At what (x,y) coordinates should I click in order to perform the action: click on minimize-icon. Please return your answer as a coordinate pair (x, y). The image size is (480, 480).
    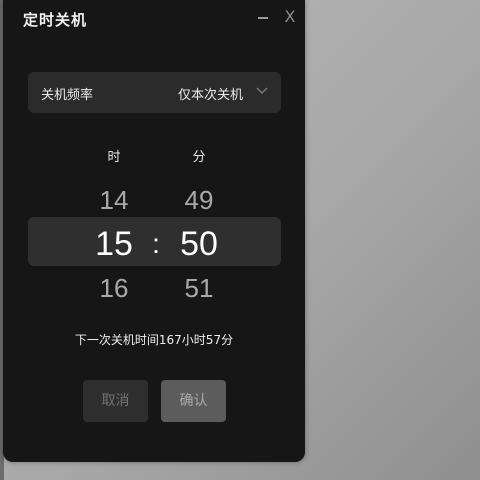
    Looking at the image, I should click on (263, 18).